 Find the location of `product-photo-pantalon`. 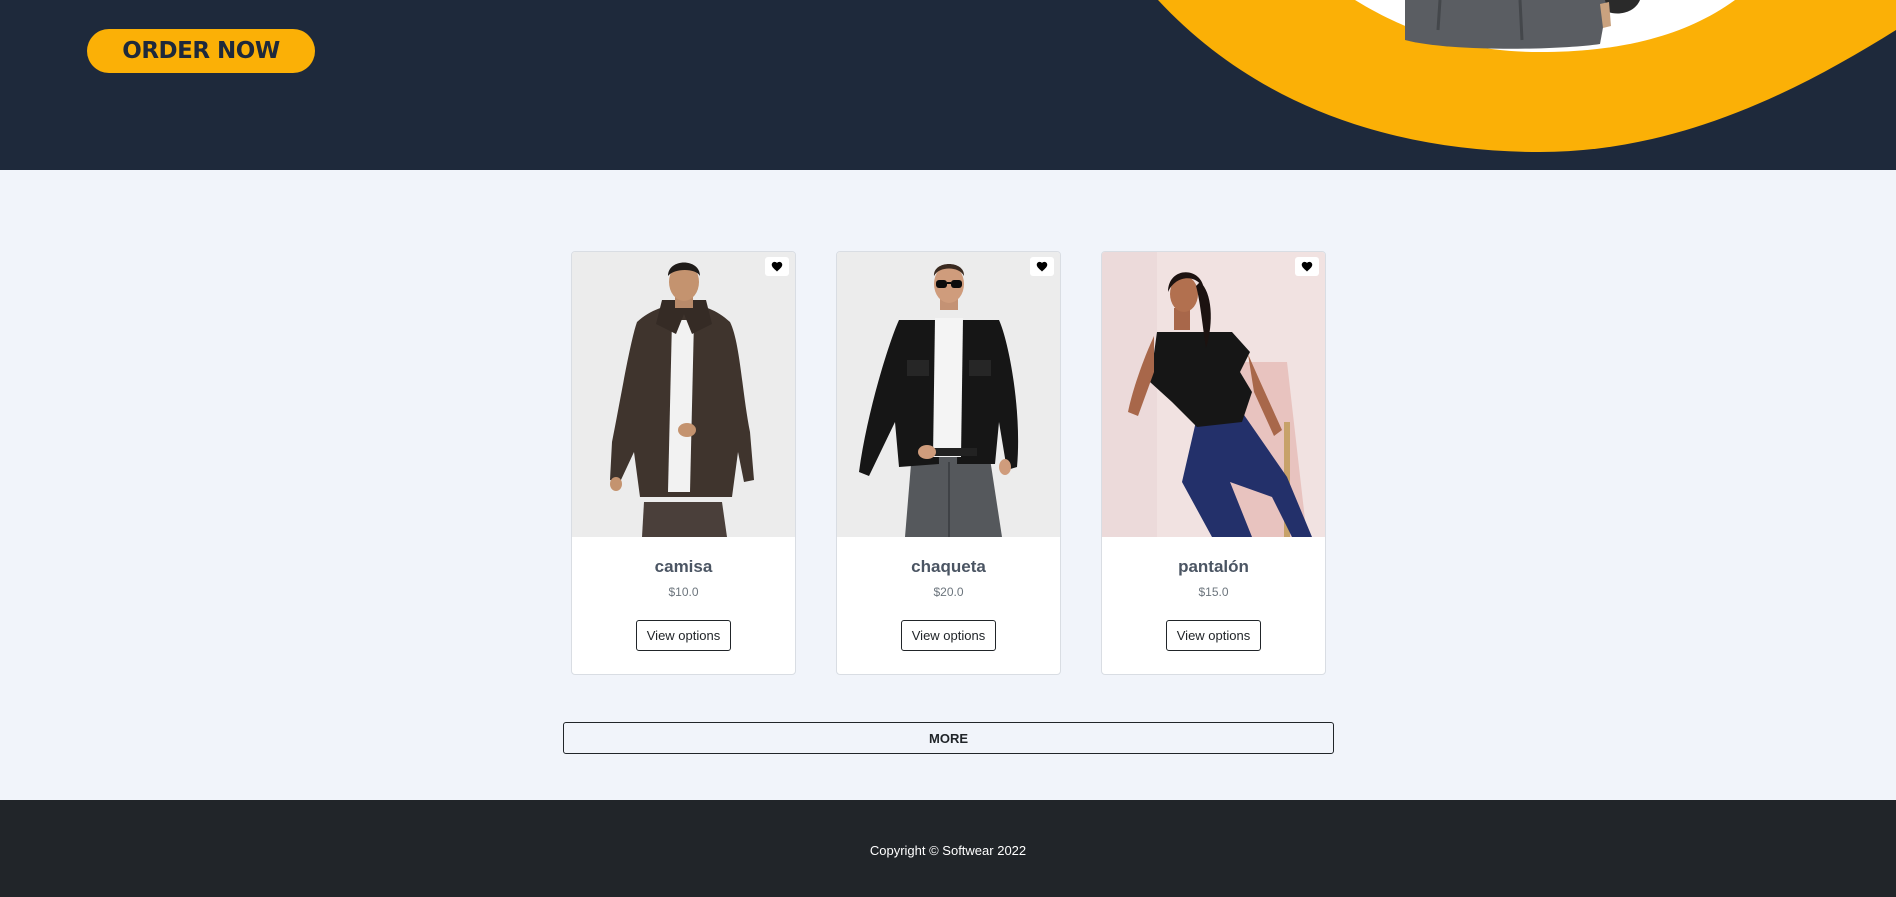

product-photo-pantalon is located at coordinates (1213, 394).